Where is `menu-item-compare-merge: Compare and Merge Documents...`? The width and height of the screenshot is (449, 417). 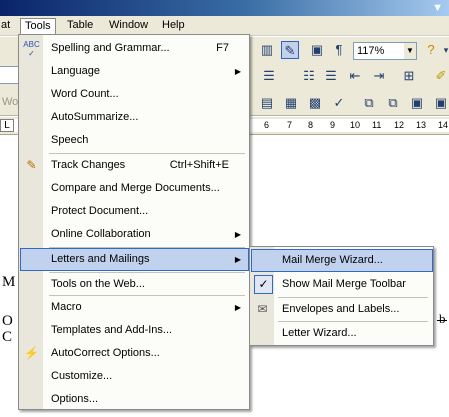
menu-item-compare-merge: Compare and Merge Documents... is located at coordinates (134, 188).